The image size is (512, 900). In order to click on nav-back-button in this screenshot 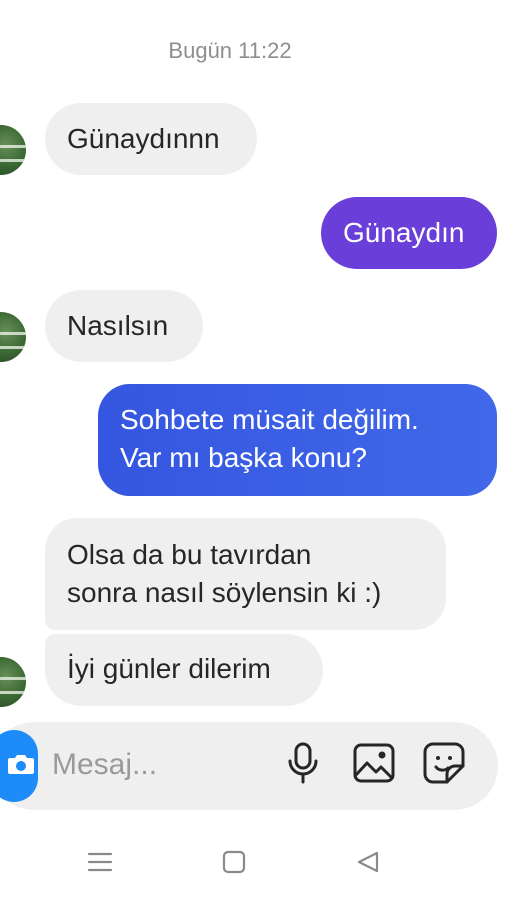, I will do `click(368, 864)`.